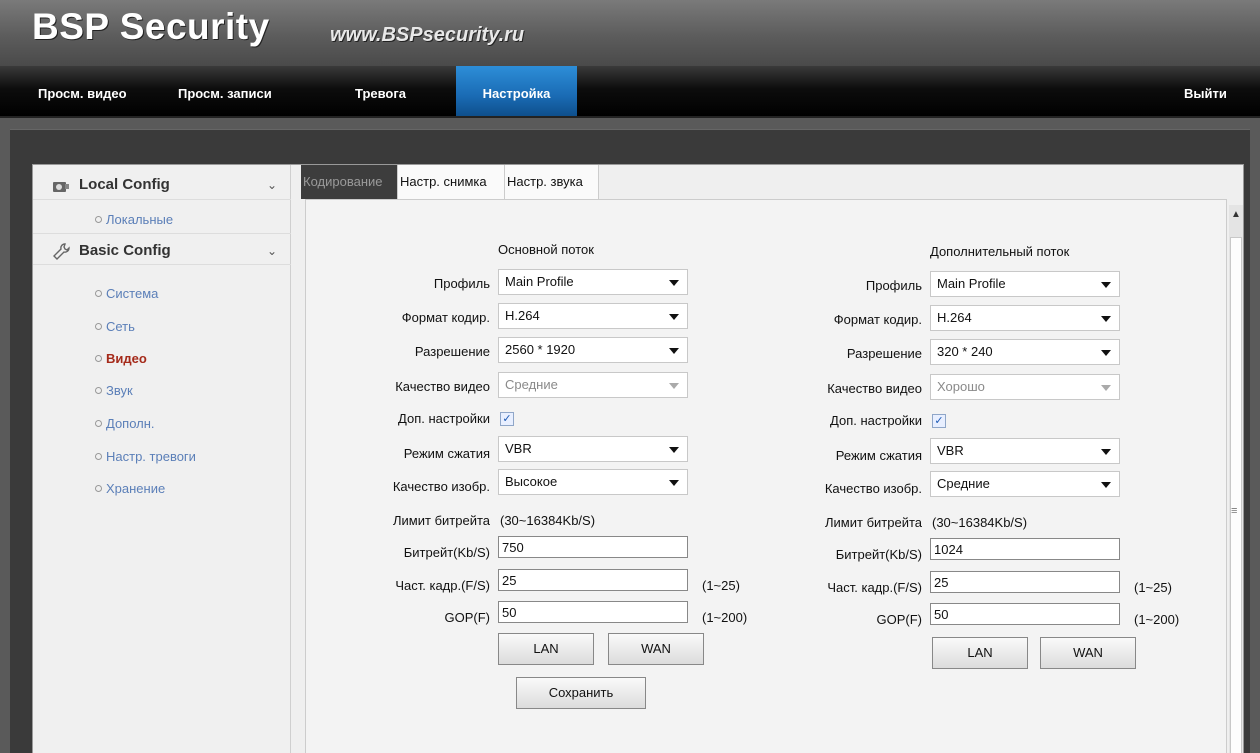 This screenshot has height=753, width=1260. What do you see at coordinates (441, 486) in the screenshot?
I see `main-img-quality-label: Качество изобр.` at bounding box center [441, 486].